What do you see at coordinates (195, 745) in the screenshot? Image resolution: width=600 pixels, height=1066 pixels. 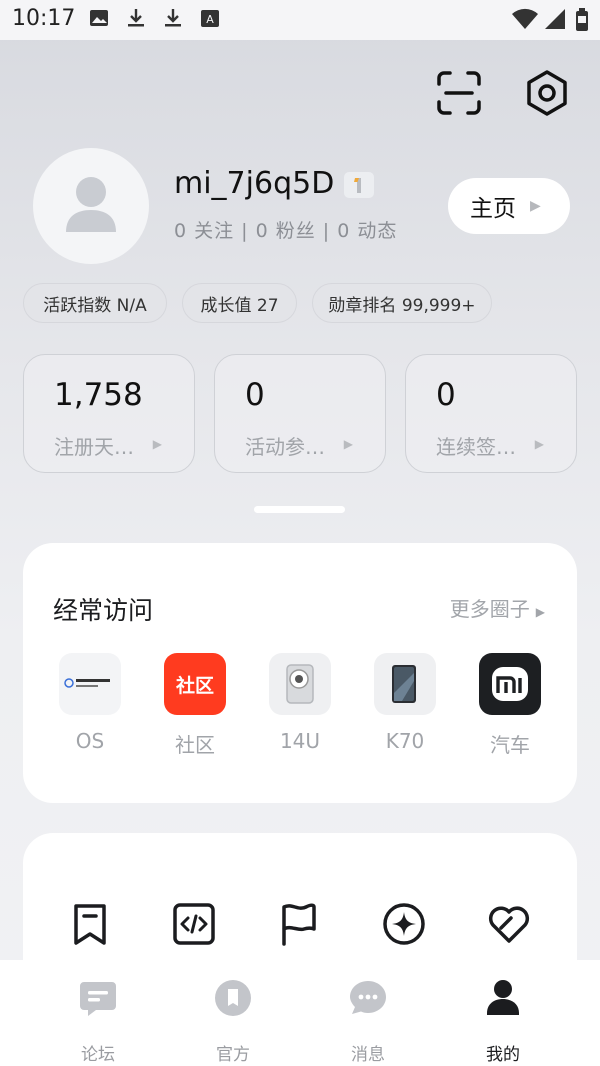 I see `visit-label: 社区` at bounding box center [195, 745].